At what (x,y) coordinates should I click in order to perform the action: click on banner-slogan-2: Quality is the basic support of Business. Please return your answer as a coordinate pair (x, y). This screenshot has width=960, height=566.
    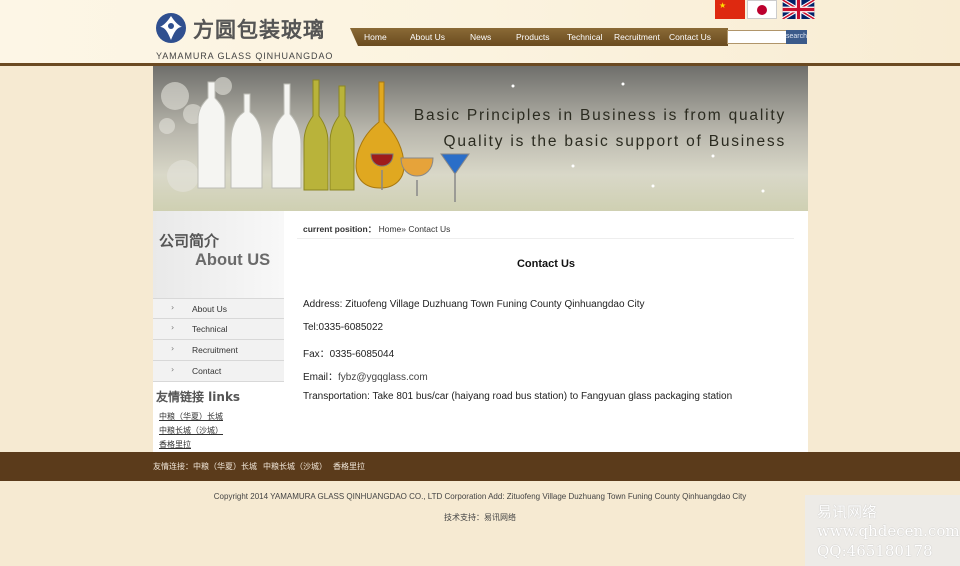
    Looking at the image, I should click on (614, 141).